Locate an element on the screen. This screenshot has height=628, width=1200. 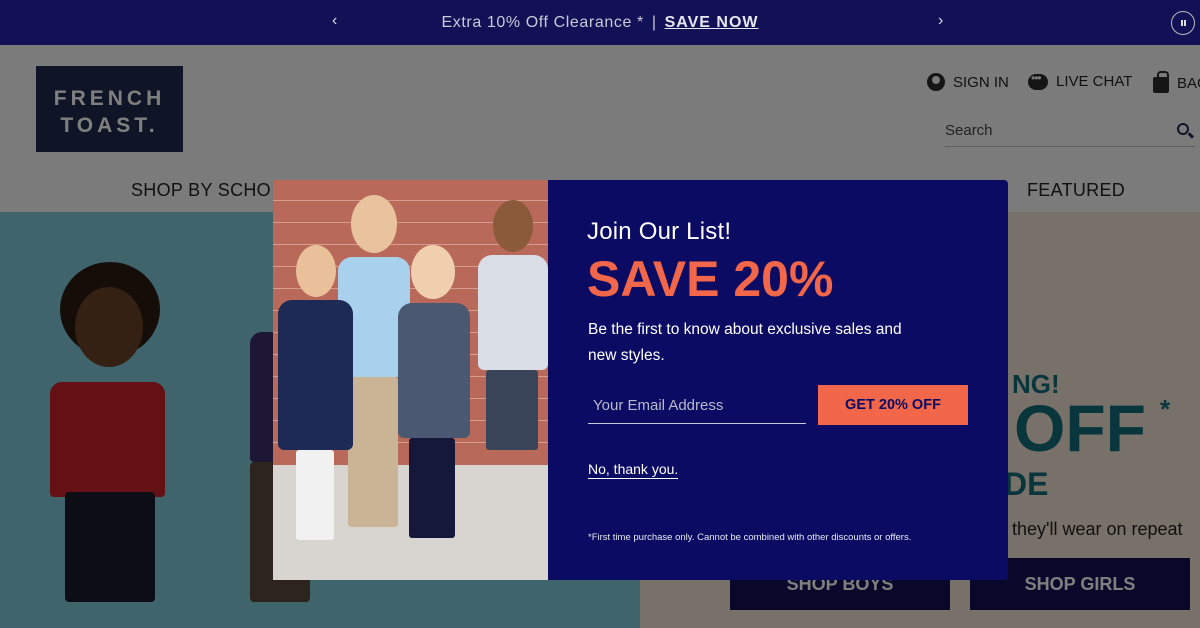
promo-bar: ‹ Extra 10% Off Clearance * | SAVE NOW › is located at coordinates (600, 22).